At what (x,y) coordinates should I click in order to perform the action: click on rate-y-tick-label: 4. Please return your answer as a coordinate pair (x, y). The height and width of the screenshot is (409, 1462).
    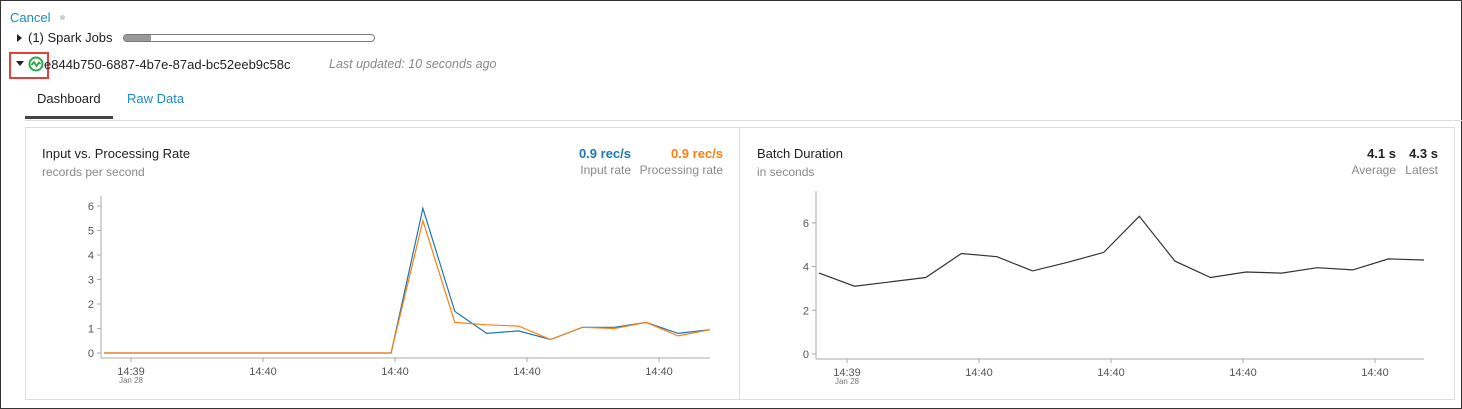
    Looking at the image, I should click on (91, 256).